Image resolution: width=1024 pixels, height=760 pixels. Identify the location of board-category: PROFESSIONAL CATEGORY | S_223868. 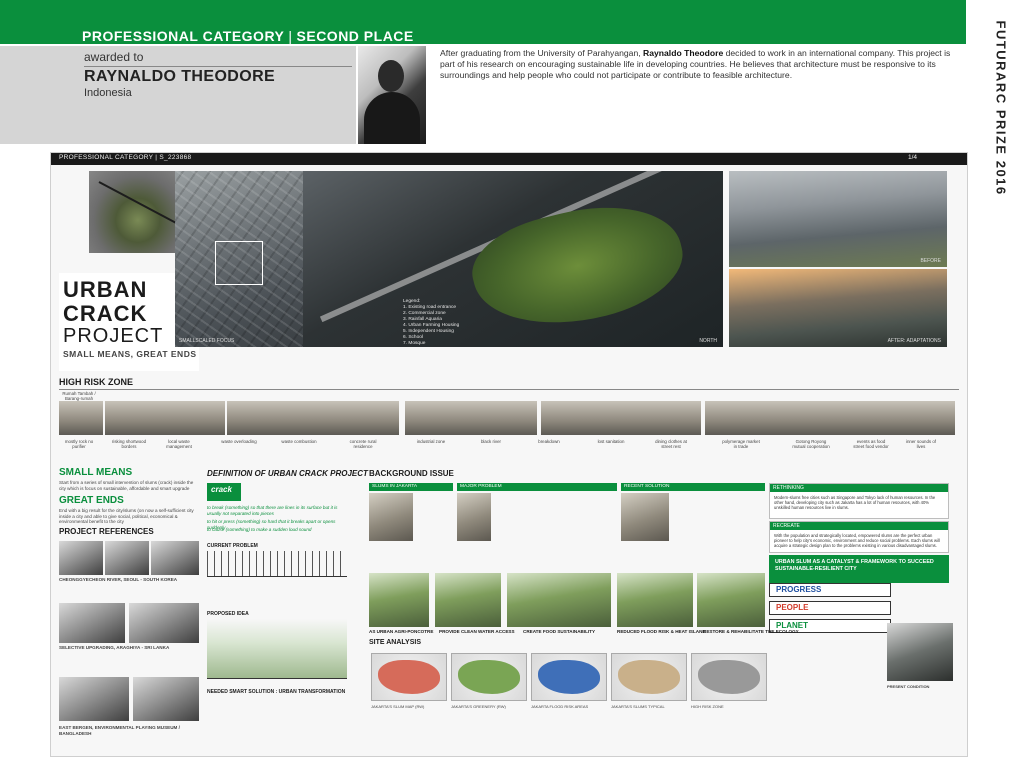
(125, 157).